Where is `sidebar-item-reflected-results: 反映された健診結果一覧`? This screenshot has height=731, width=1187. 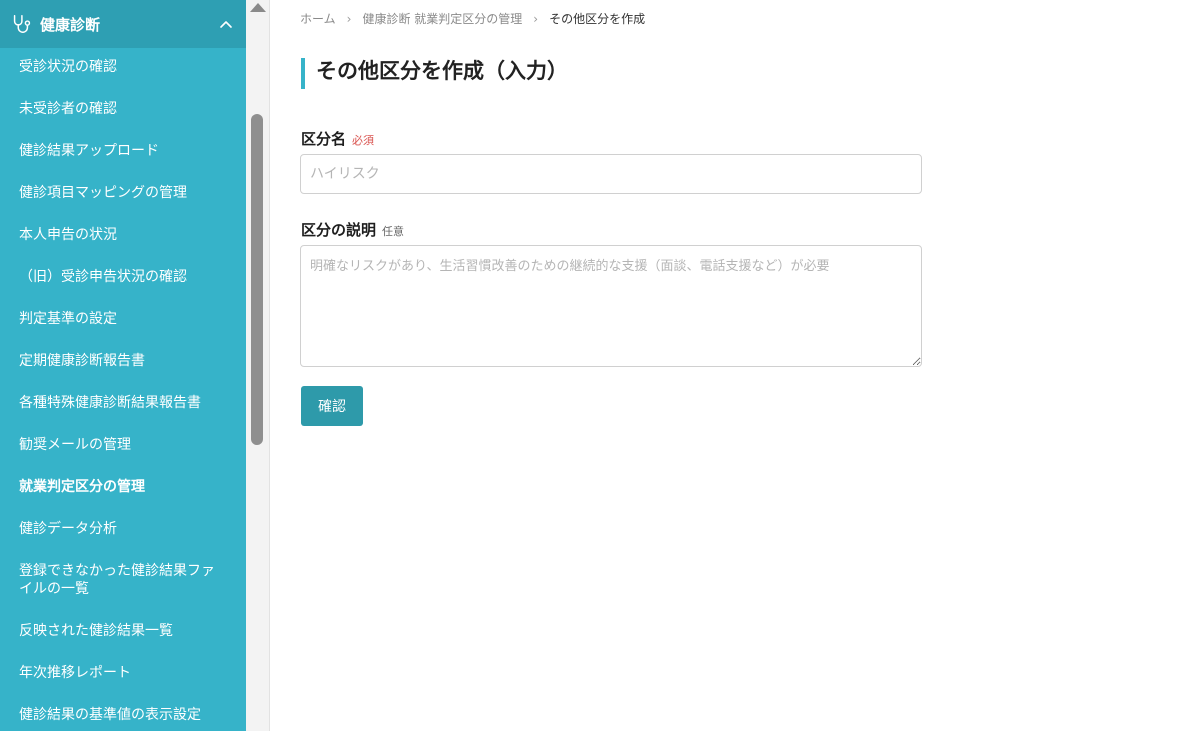 sidebar-item-reflected-results: 反映された健診結果一覧 is located at coordinates (91, 631).